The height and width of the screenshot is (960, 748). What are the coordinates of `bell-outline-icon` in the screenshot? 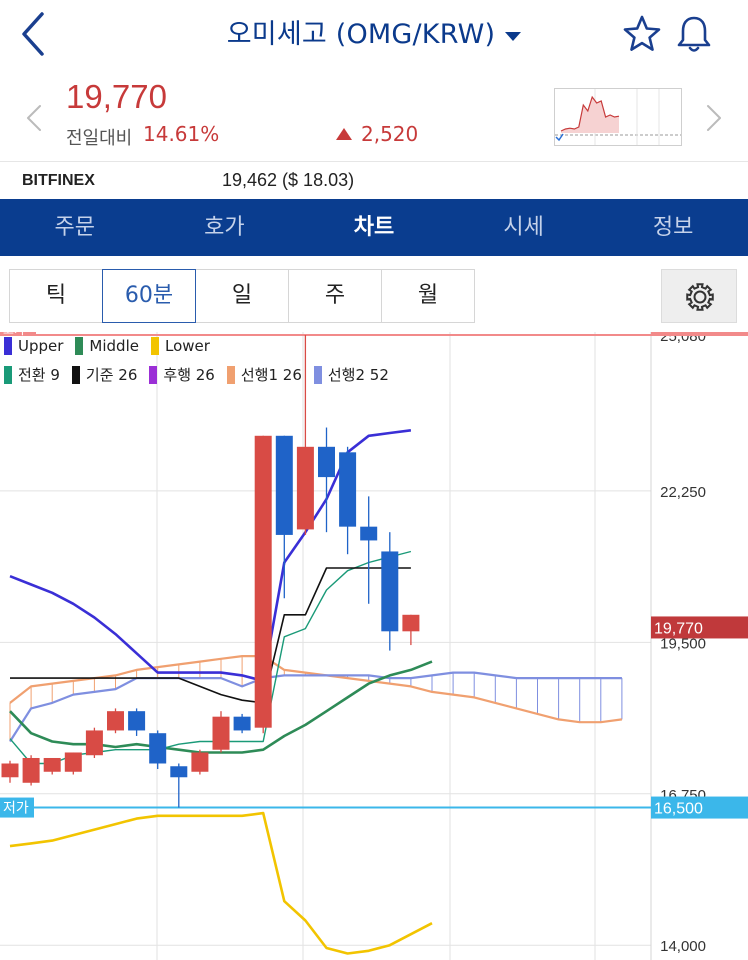 It's located at (694, 34).